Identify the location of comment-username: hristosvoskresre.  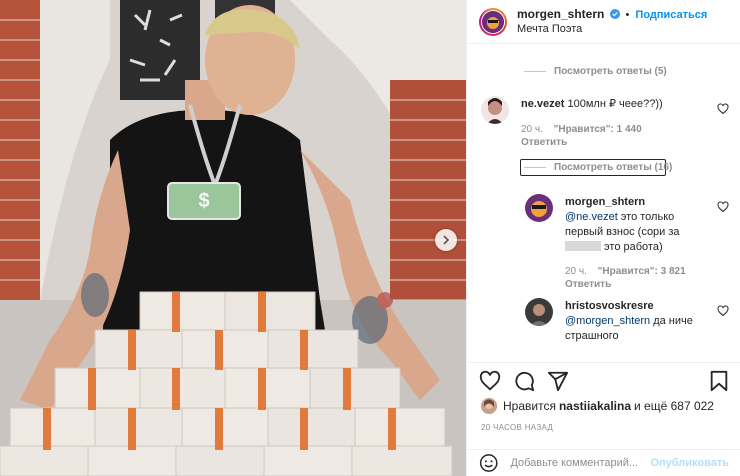
(609, 306).